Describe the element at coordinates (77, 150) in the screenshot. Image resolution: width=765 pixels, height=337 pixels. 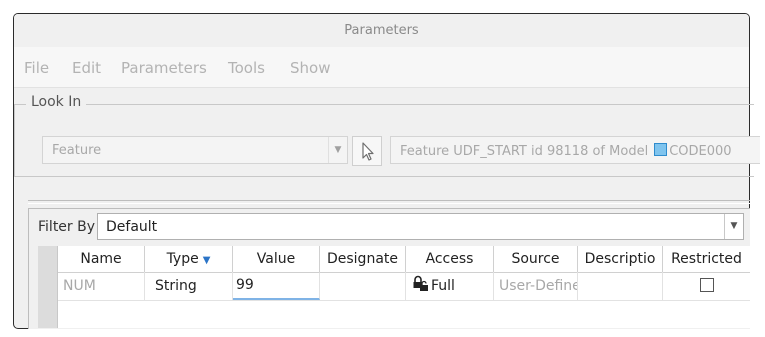
I see `look-in-combo-value: Feature` at that location.